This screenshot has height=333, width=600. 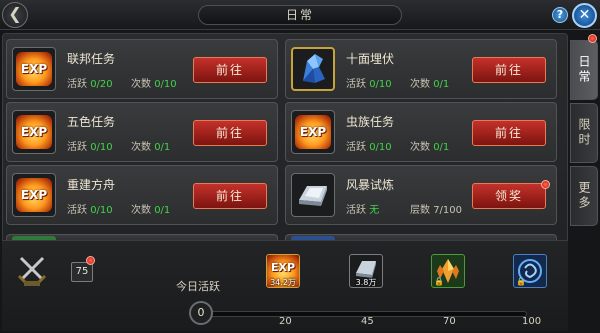 What do you see at coordinates (370, 185) in the screenshot?
I see `task-name: 风暴试炼` at bounding box center [370, 185].